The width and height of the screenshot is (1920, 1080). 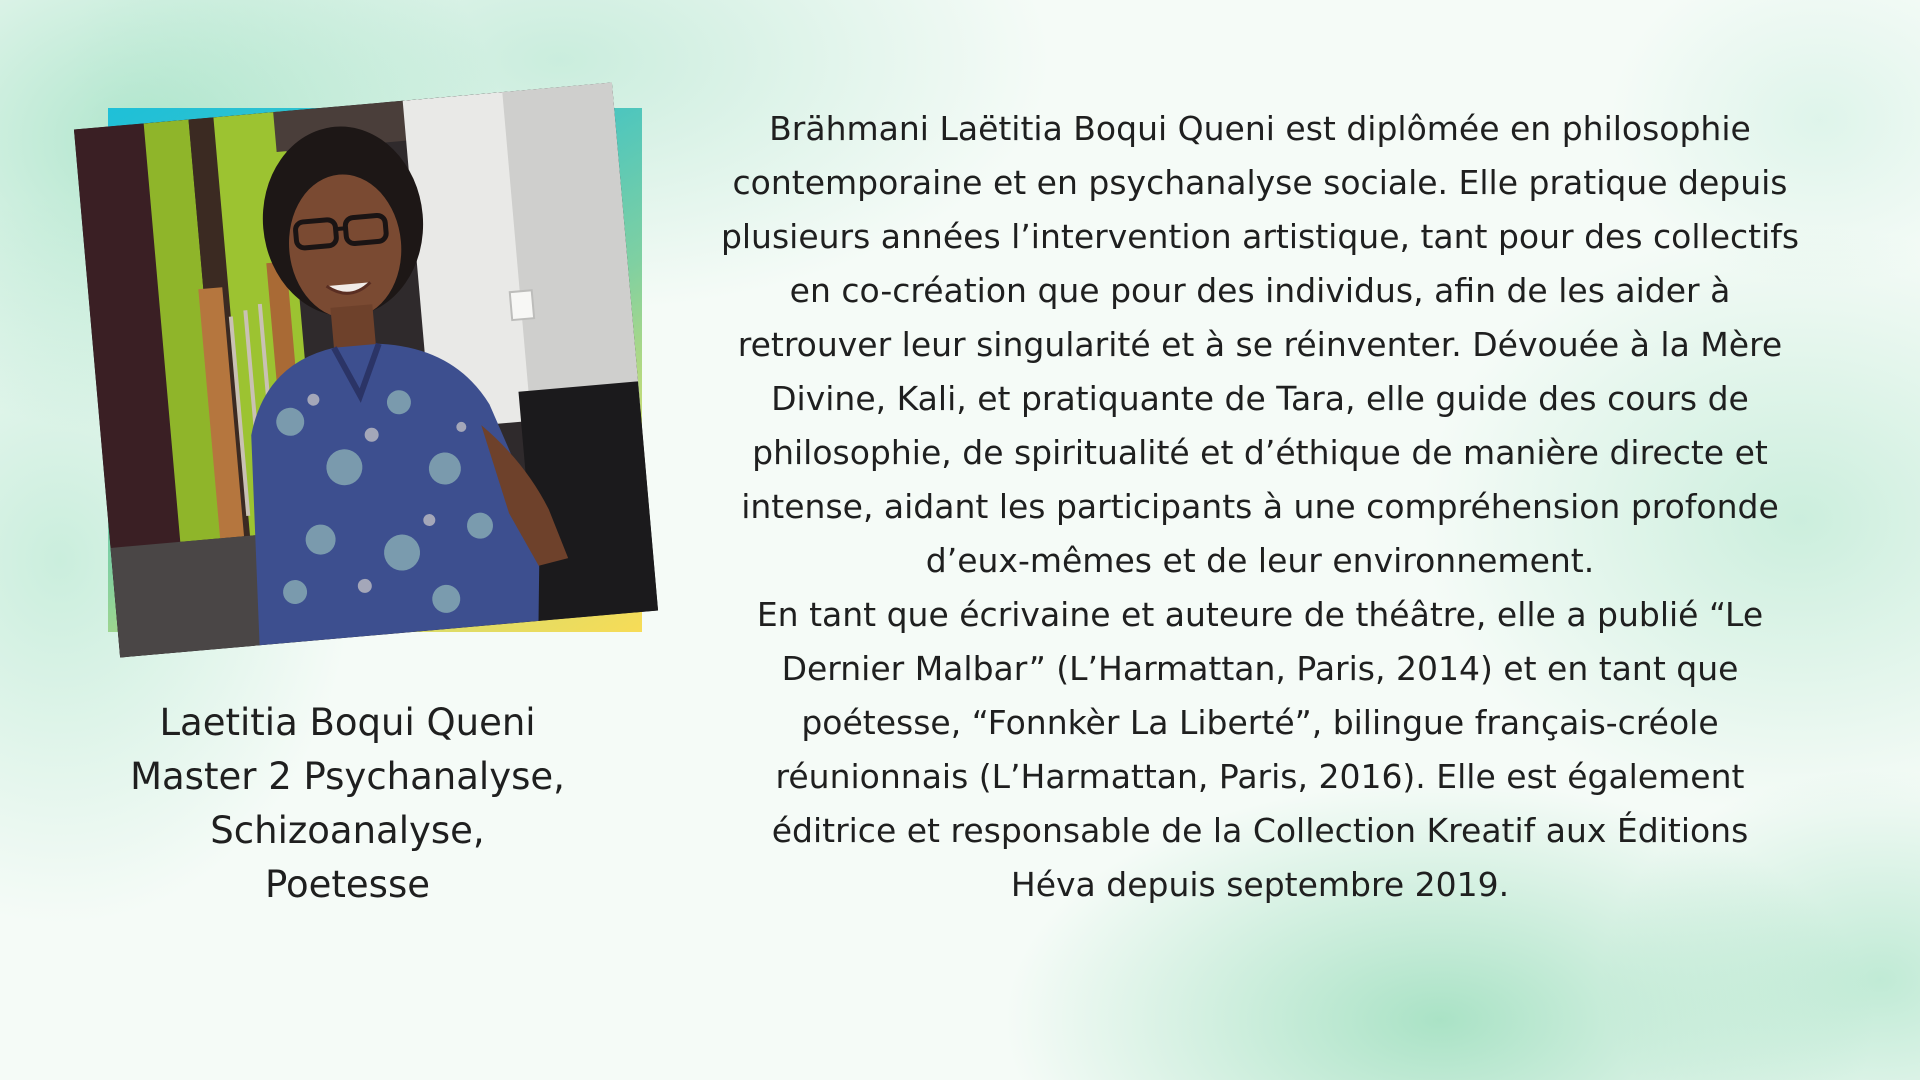 I want to click on caption-specialty: Schizoanalyse,, so click(x=347, y=830).